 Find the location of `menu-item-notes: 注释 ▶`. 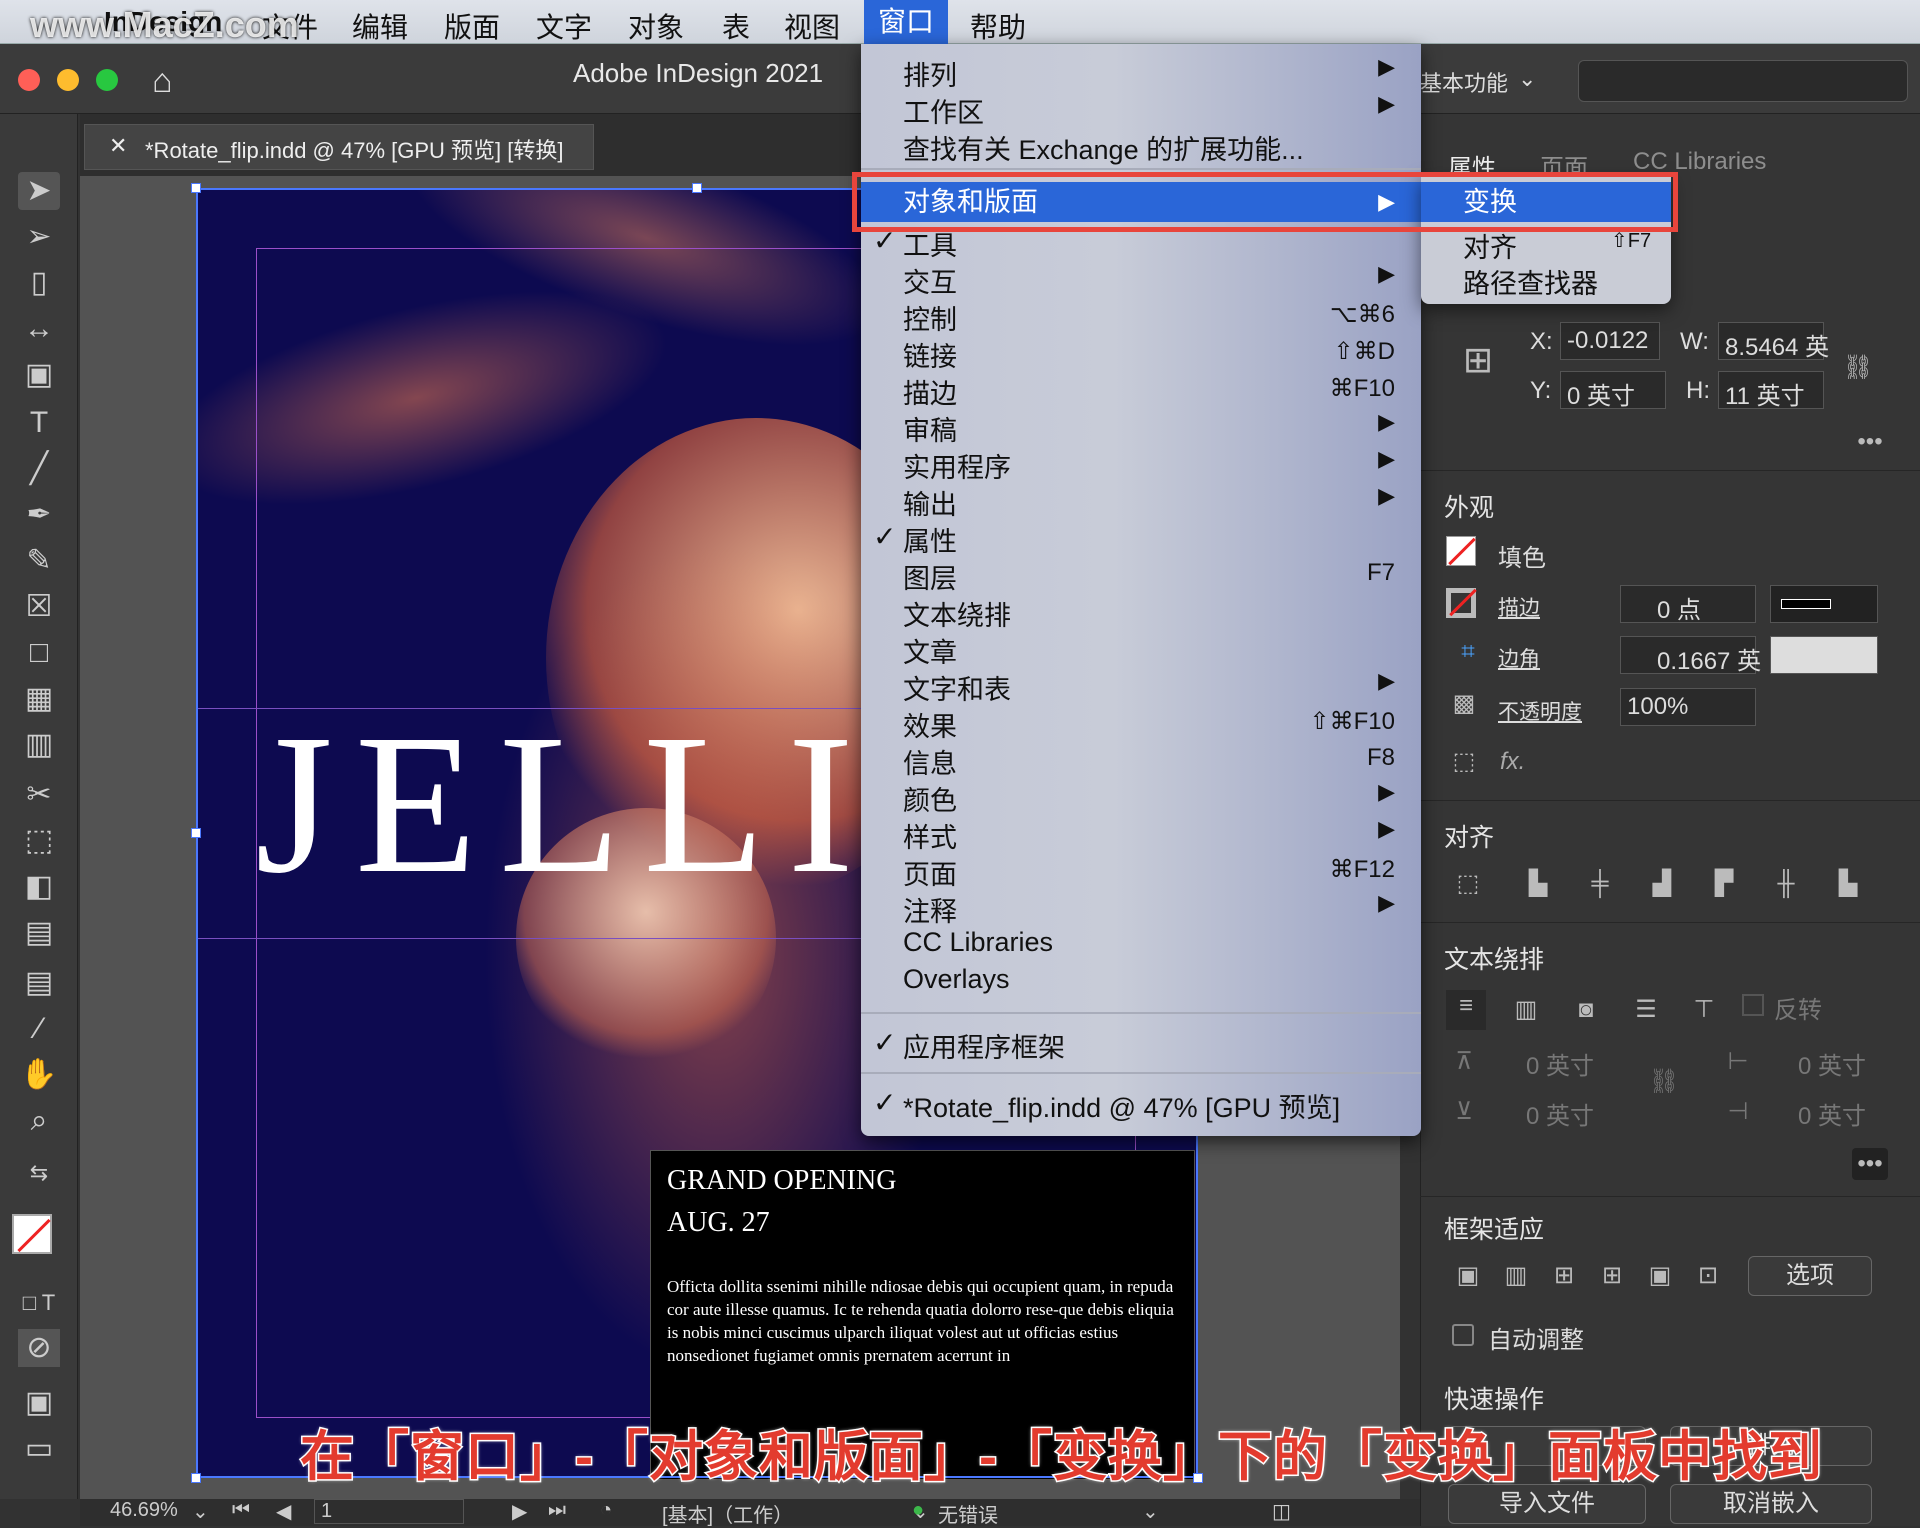

menu-item-notes: 注释 ▶ is located at coordinates (1141, 908).